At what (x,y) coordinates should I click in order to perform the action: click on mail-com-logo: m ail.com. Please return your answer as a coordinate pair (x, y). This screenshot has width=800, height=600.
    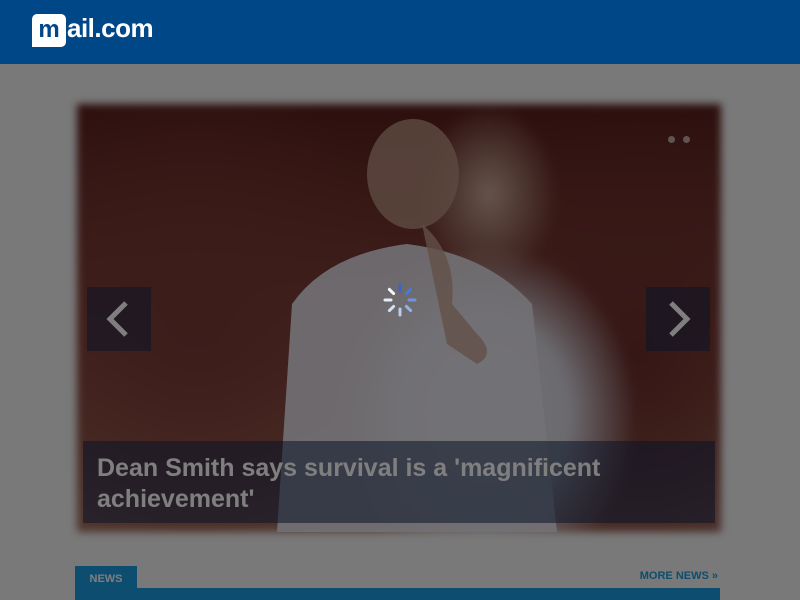
    Looking at the image, I should click on (93, 30).